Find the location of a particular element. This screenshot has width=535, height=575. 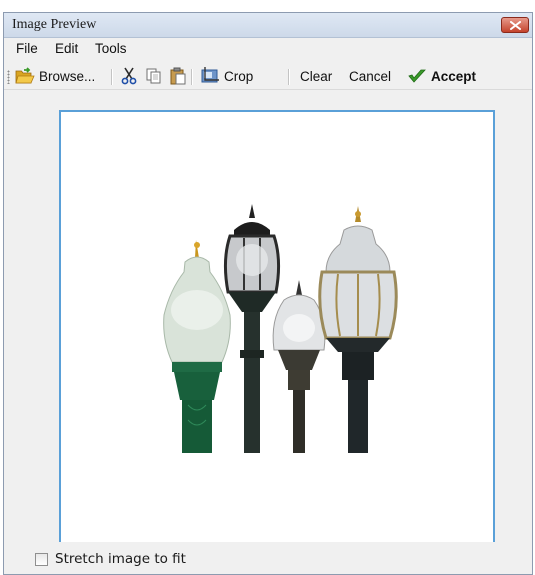

clear-label: Clear is located at coordinates (316, 76).